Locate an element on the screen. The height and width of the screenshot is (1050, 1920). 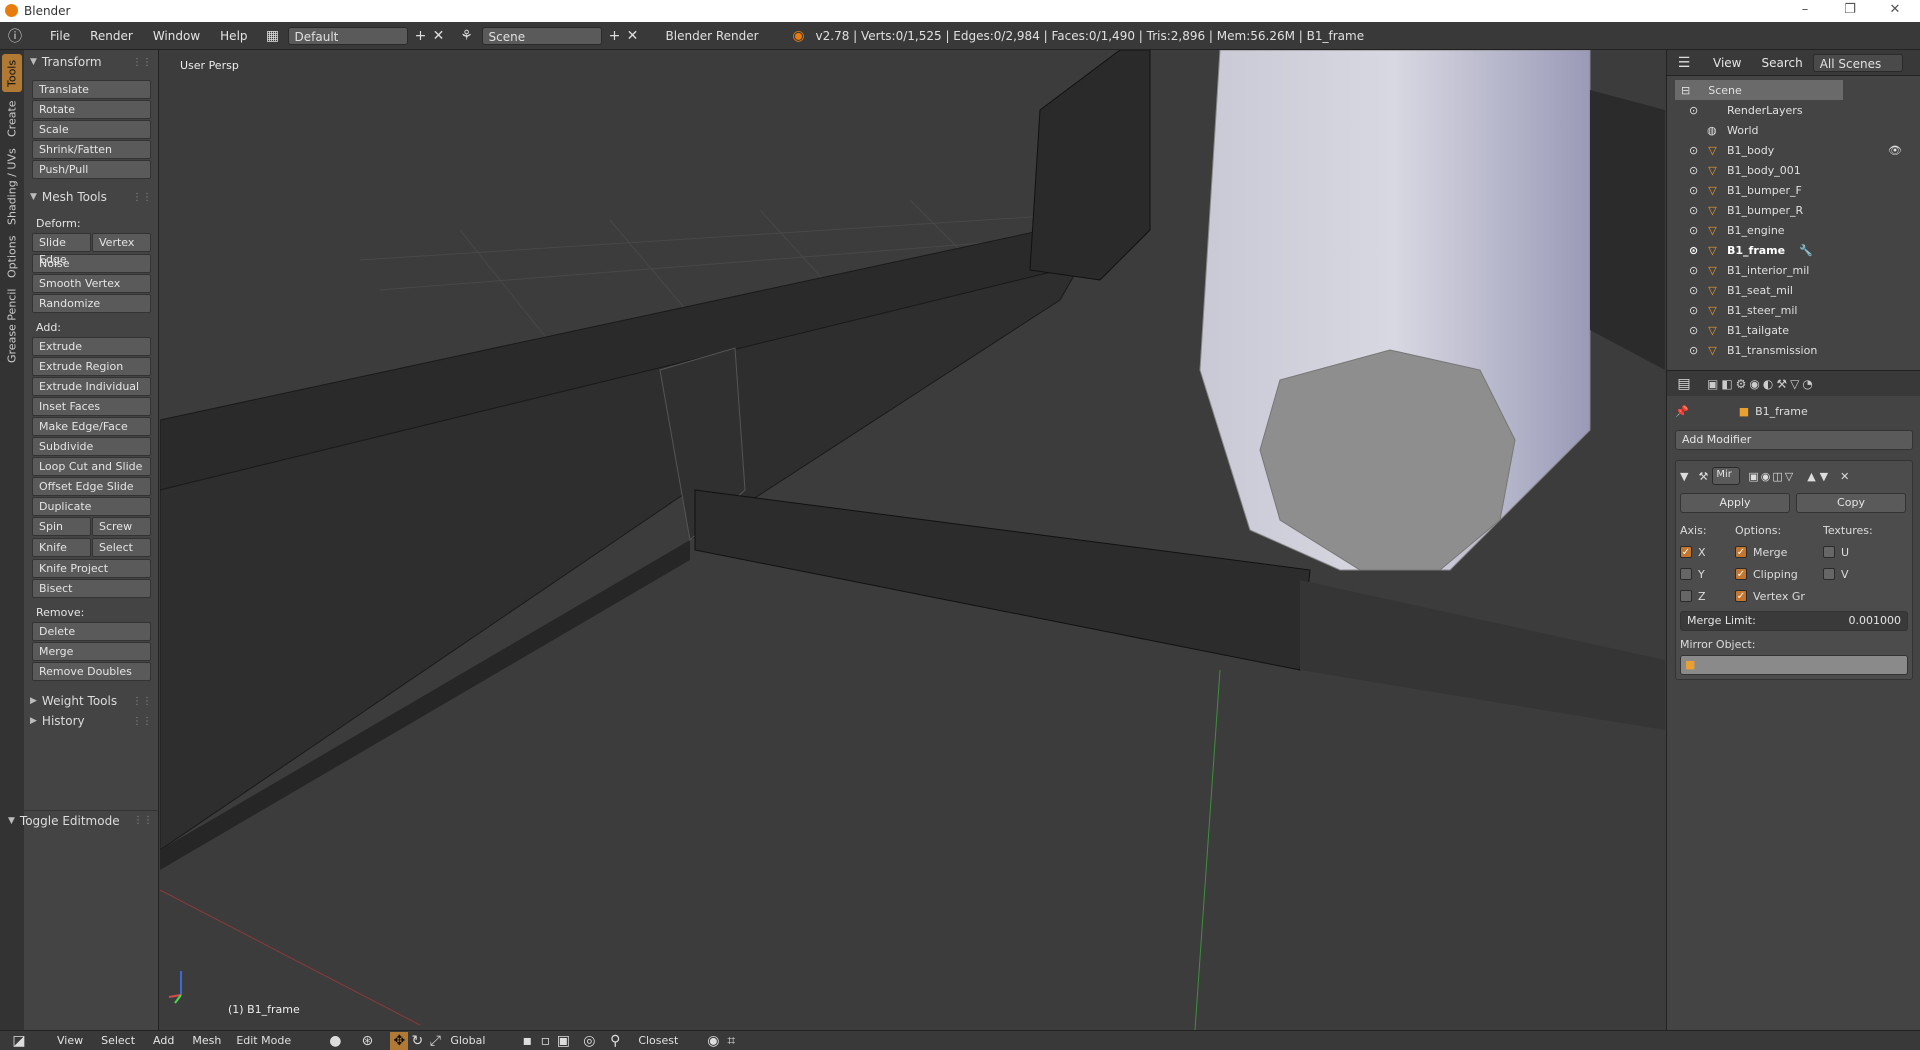
outliner-search-menu: Search is located at coordinates (1781, 63).